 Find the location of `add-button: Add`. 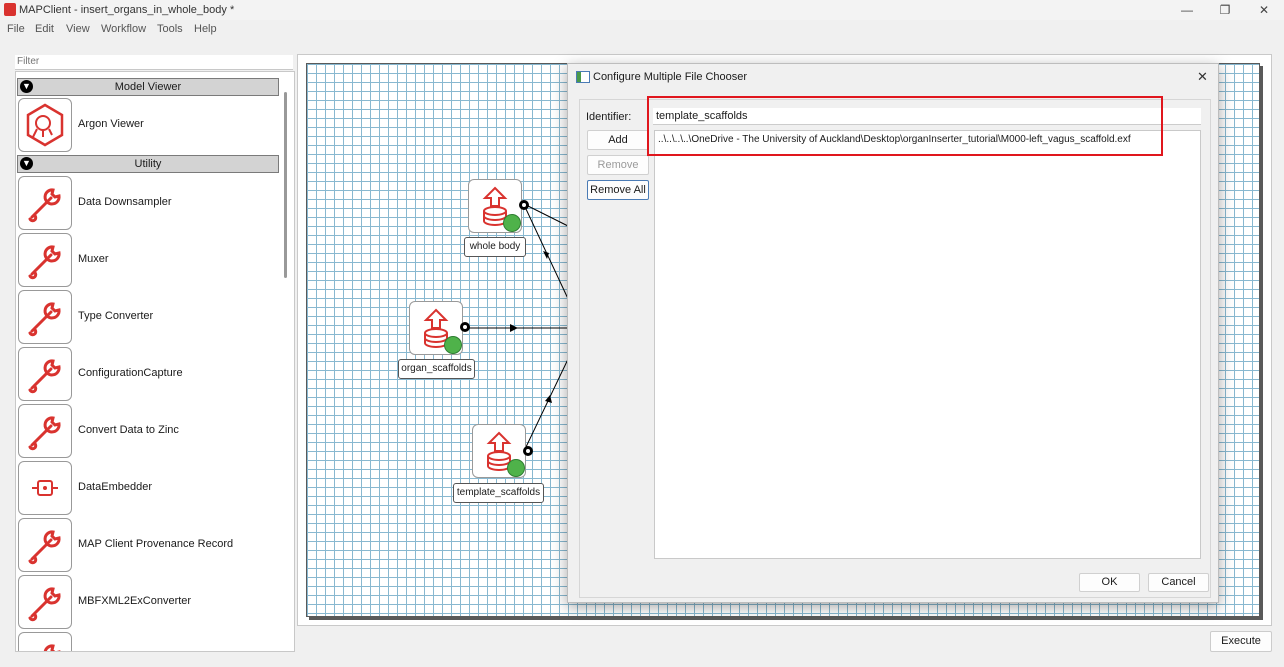

add-button: Add is located at coordinates (618, 140).